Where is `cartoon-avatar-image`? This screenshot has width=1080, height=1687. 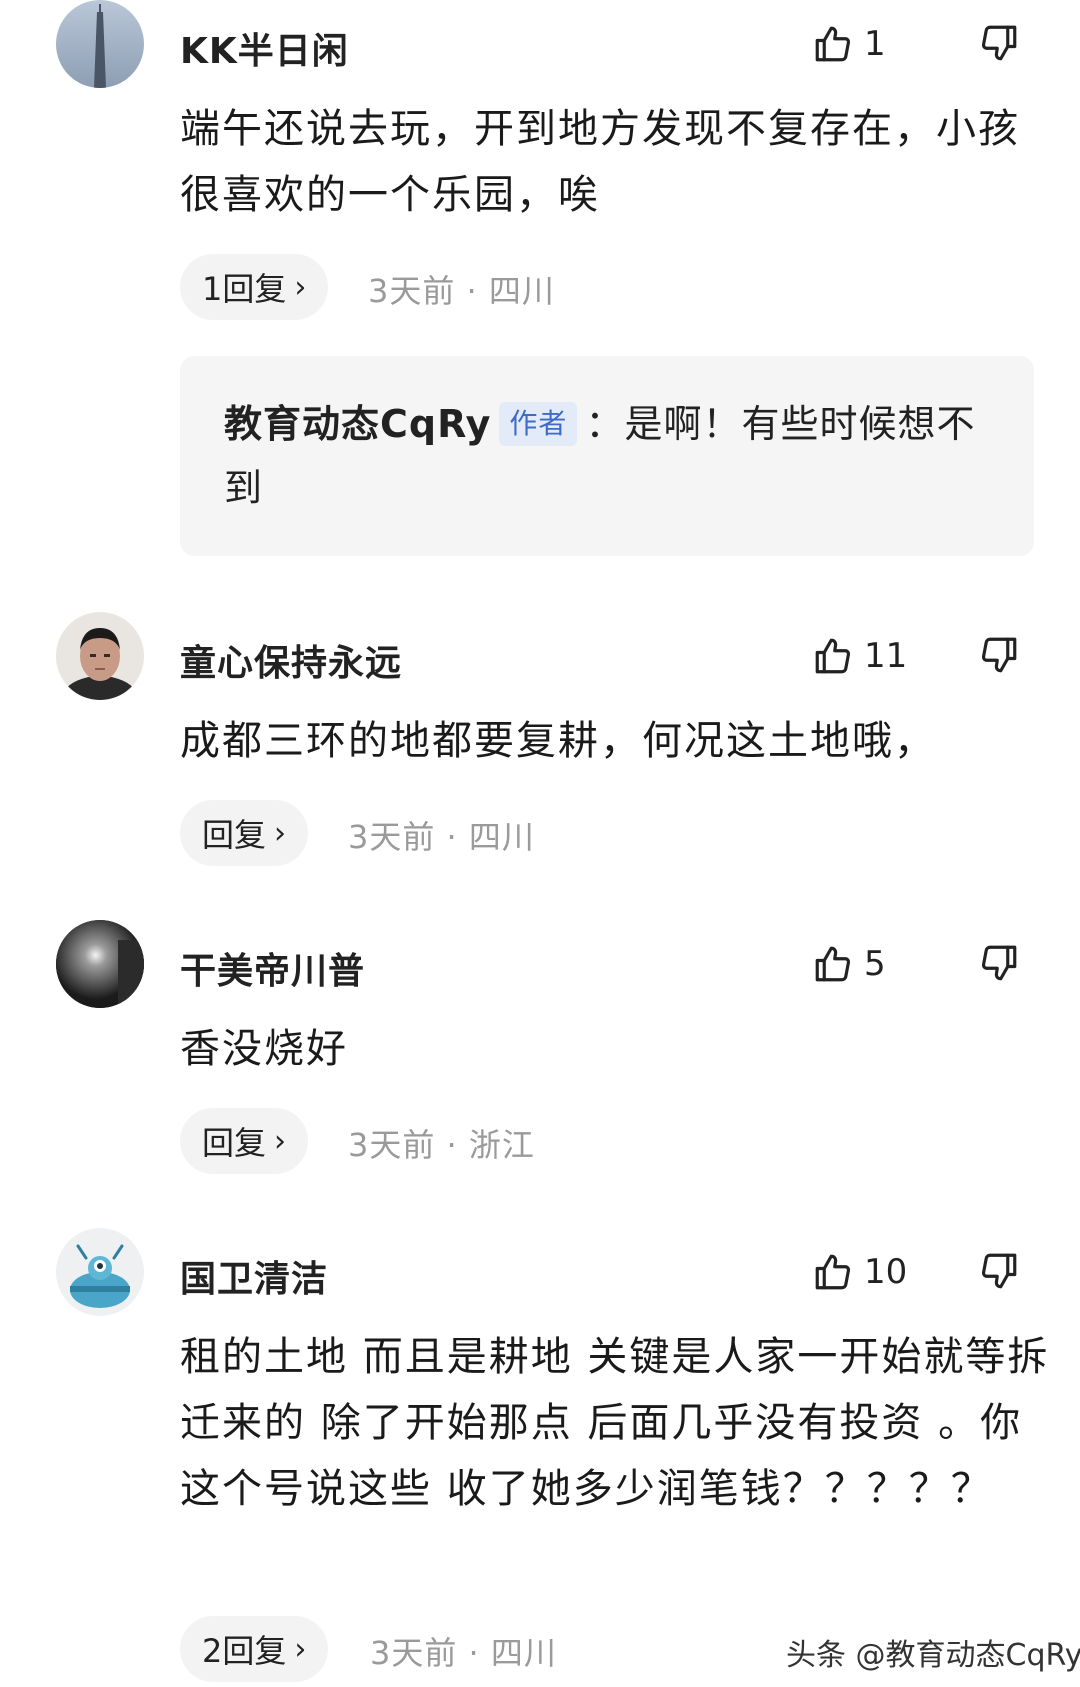
cartoon-avatar-image is located at coordinates (100, 1272).